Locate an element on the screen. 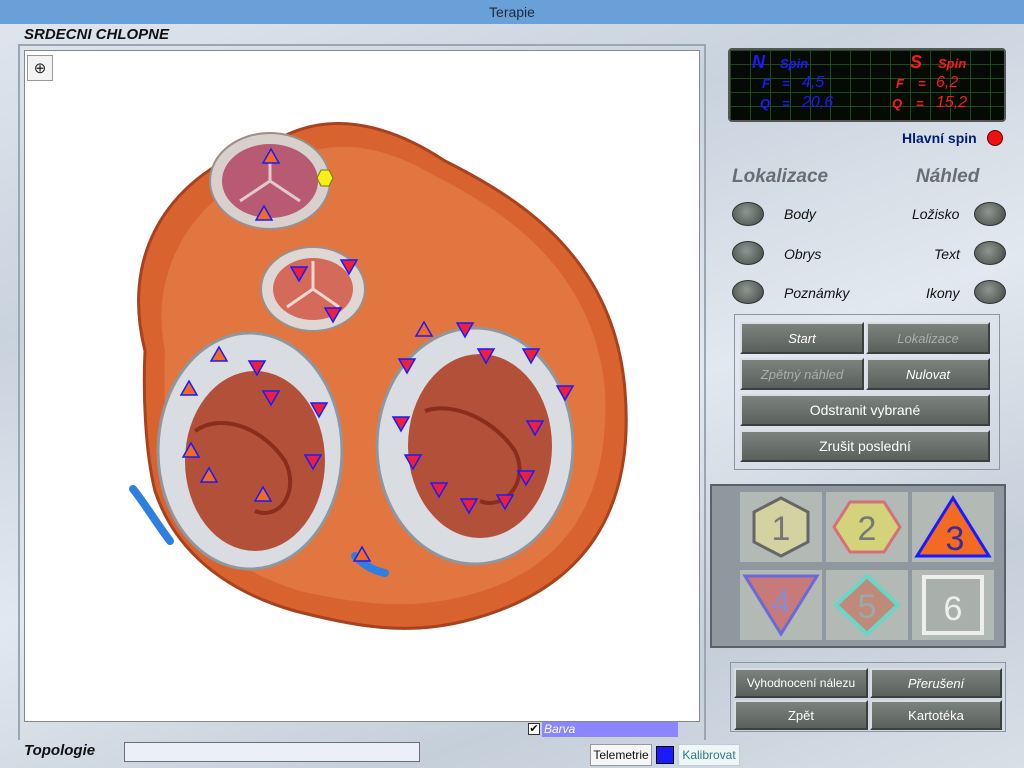 Image resolution: width=1024 pixels, height=768 pixels. yellow-hexagon-marker is located at coordinates (325, 178).